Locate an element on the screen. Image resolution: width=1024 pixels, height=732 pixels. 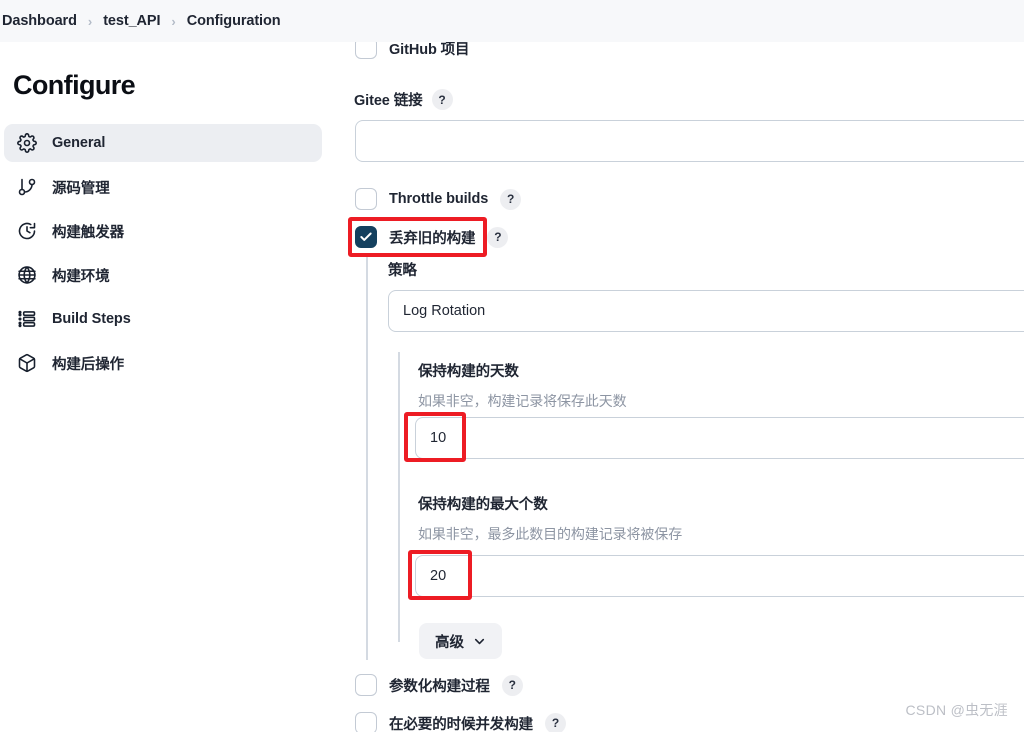
sidebar-item-post-build-actions: 构建后操作 is located at coordinates (163, 363).